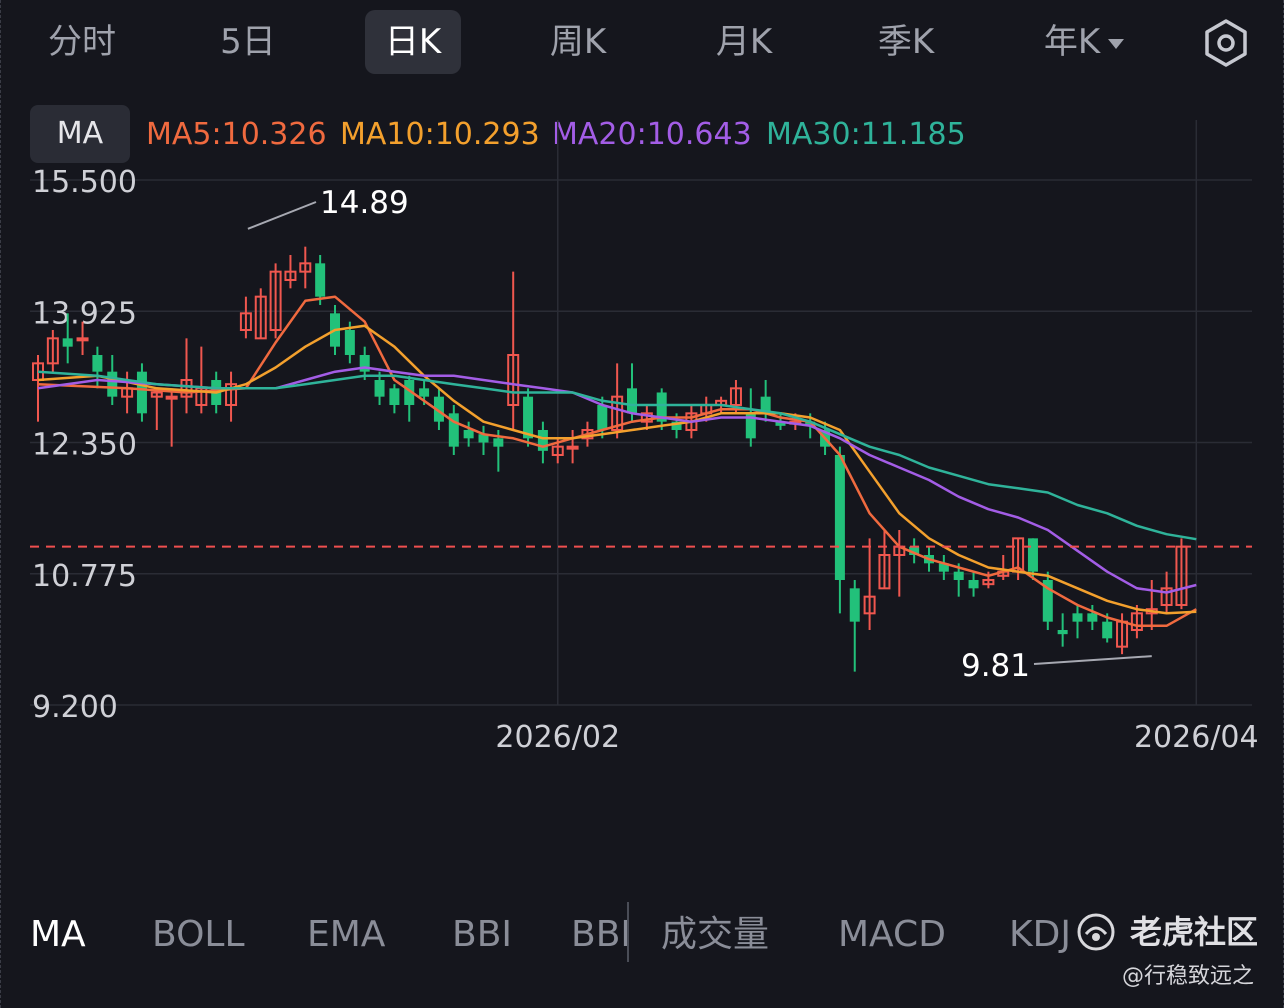 The width and height of the screenshot is (1284, 1008). Describe the element at coordinates (995, 666) in the screenshot. I see `low-price-label: 9.81` at that location.